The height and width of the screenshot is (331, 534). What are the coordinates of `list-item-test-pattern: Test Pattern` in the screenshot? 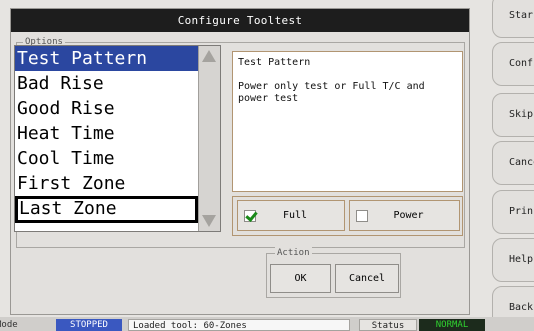 It's located at (106, 58).